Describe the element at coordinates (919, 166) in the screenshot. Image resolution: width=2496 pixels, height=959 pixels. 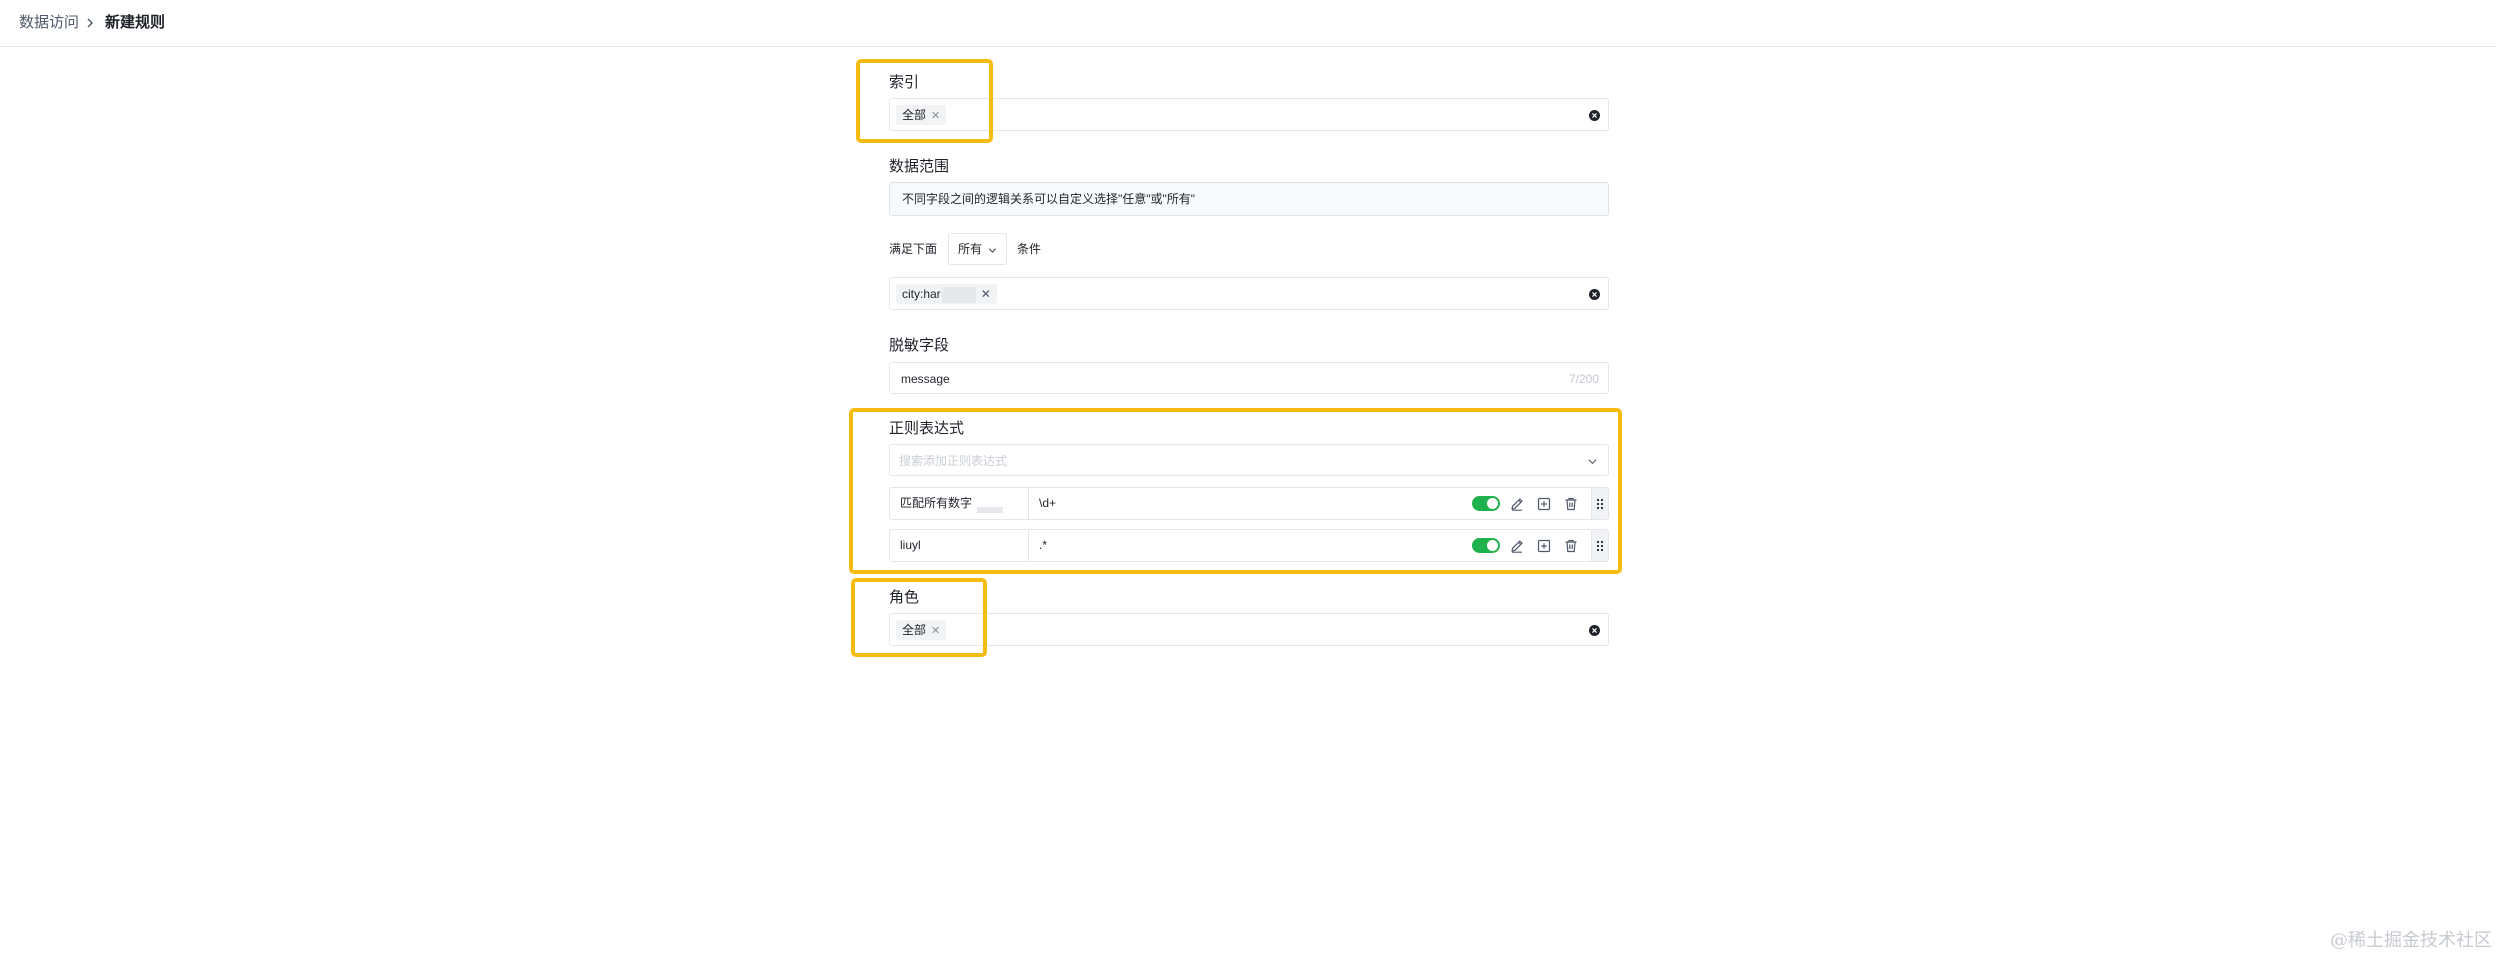
I see `data-scope-label: 数据范围` at that location.